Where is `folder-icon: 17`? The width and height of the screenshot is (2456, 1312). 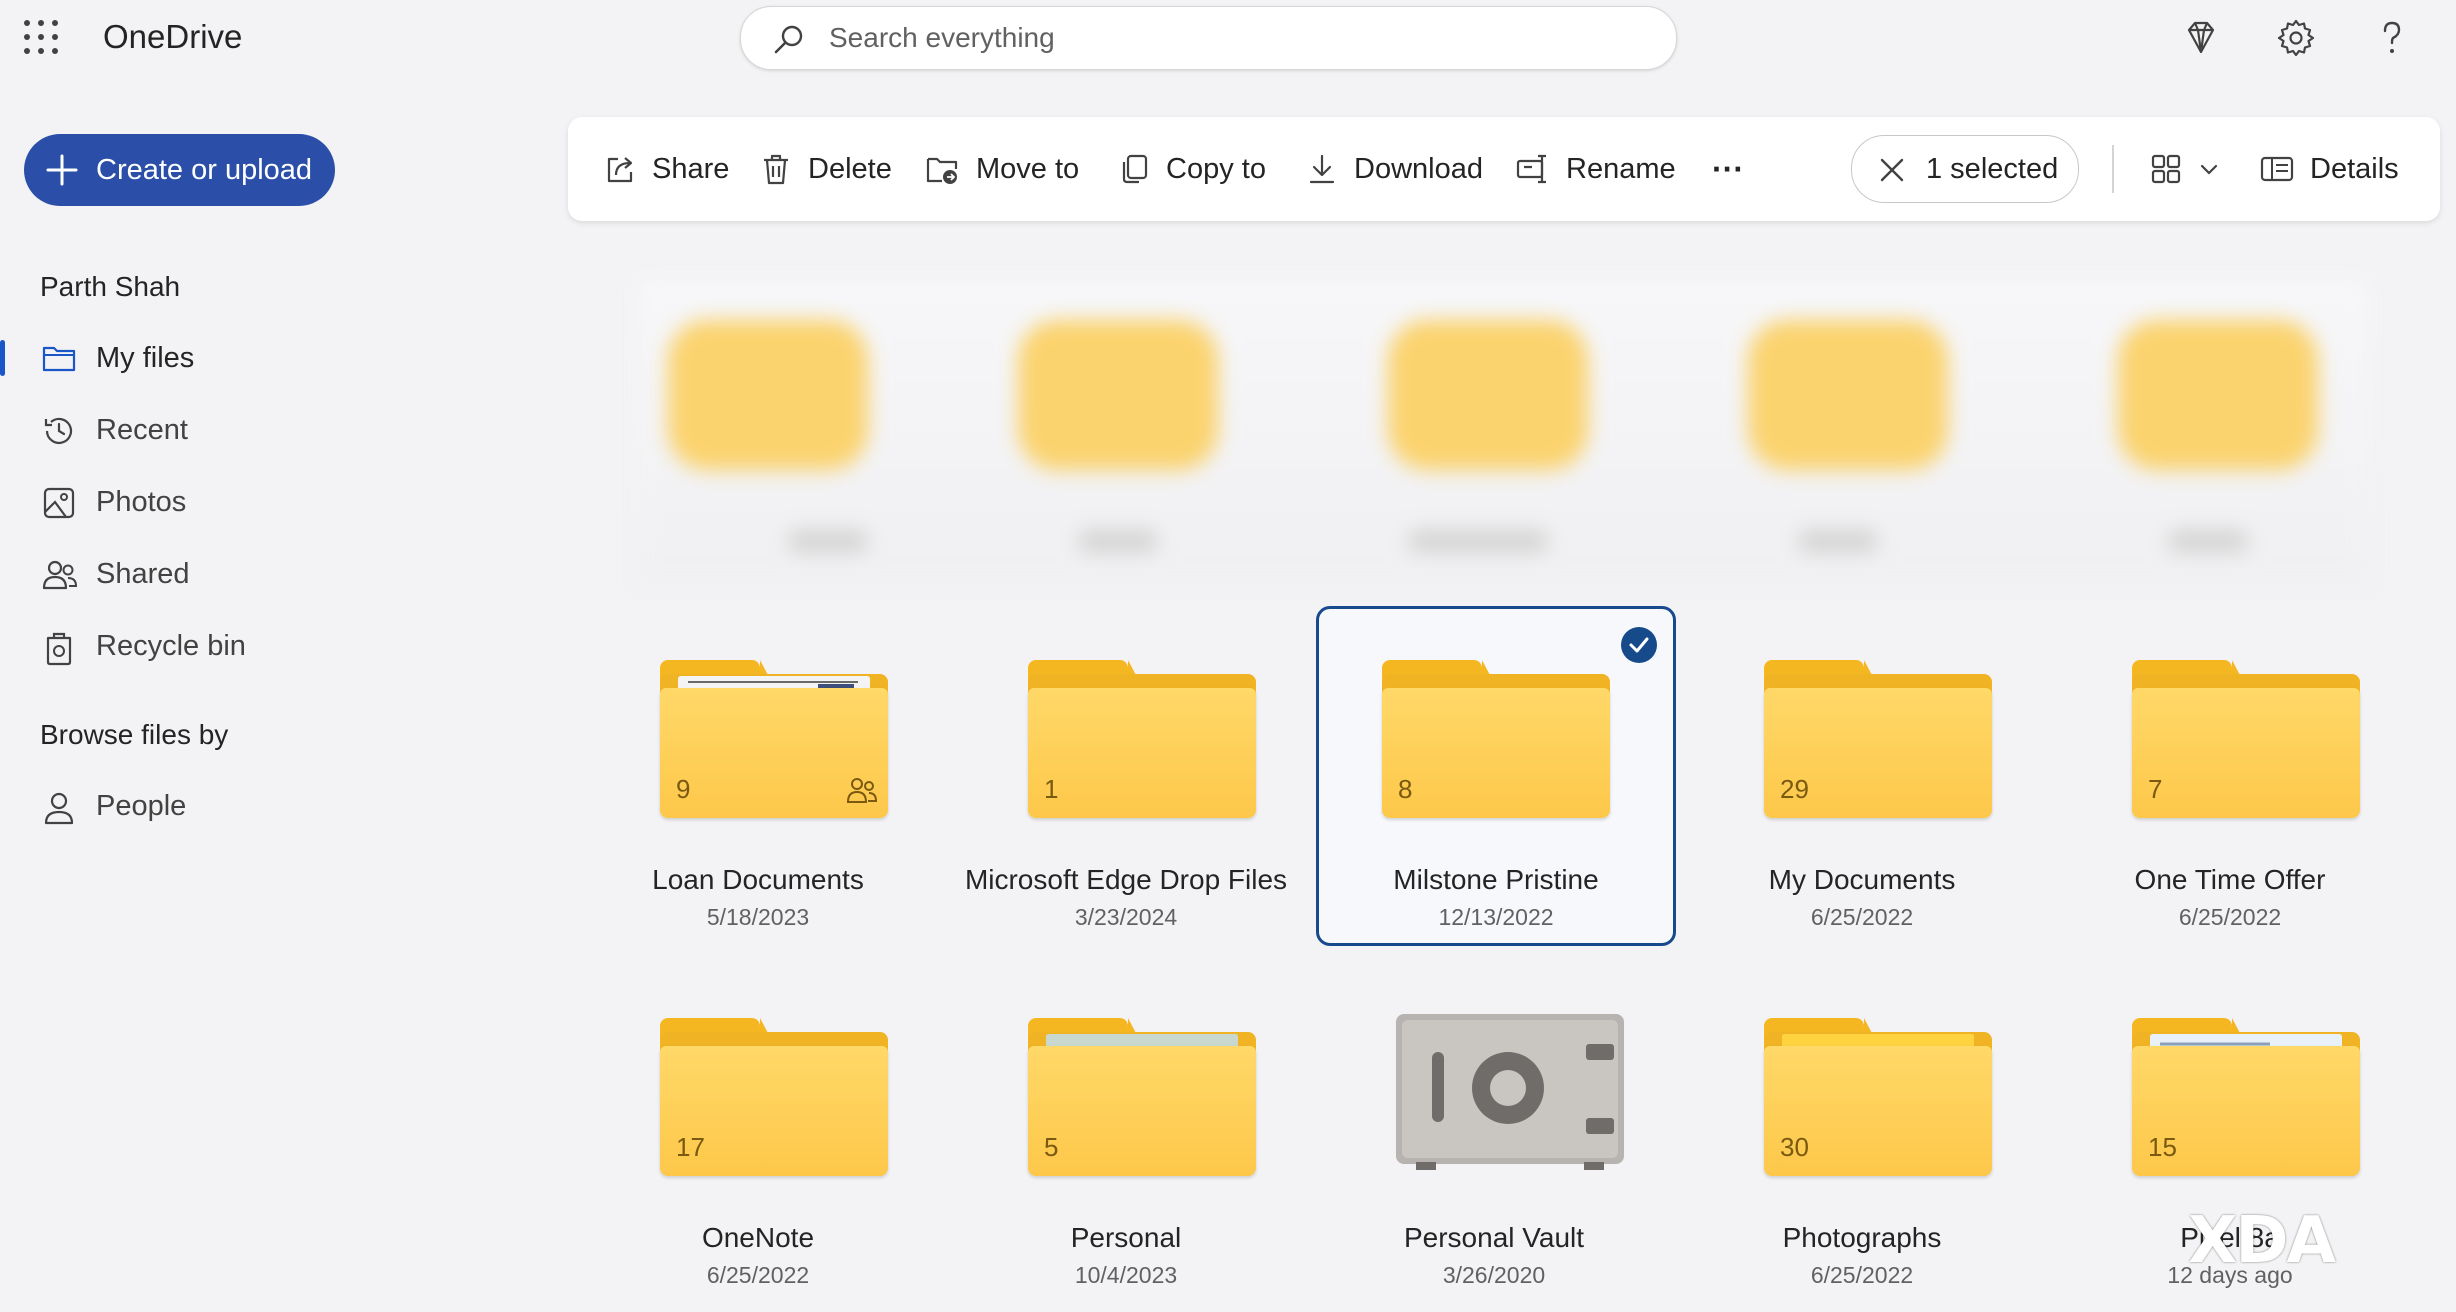
folder-icon: 17 is located at coordinates (774, 1098).